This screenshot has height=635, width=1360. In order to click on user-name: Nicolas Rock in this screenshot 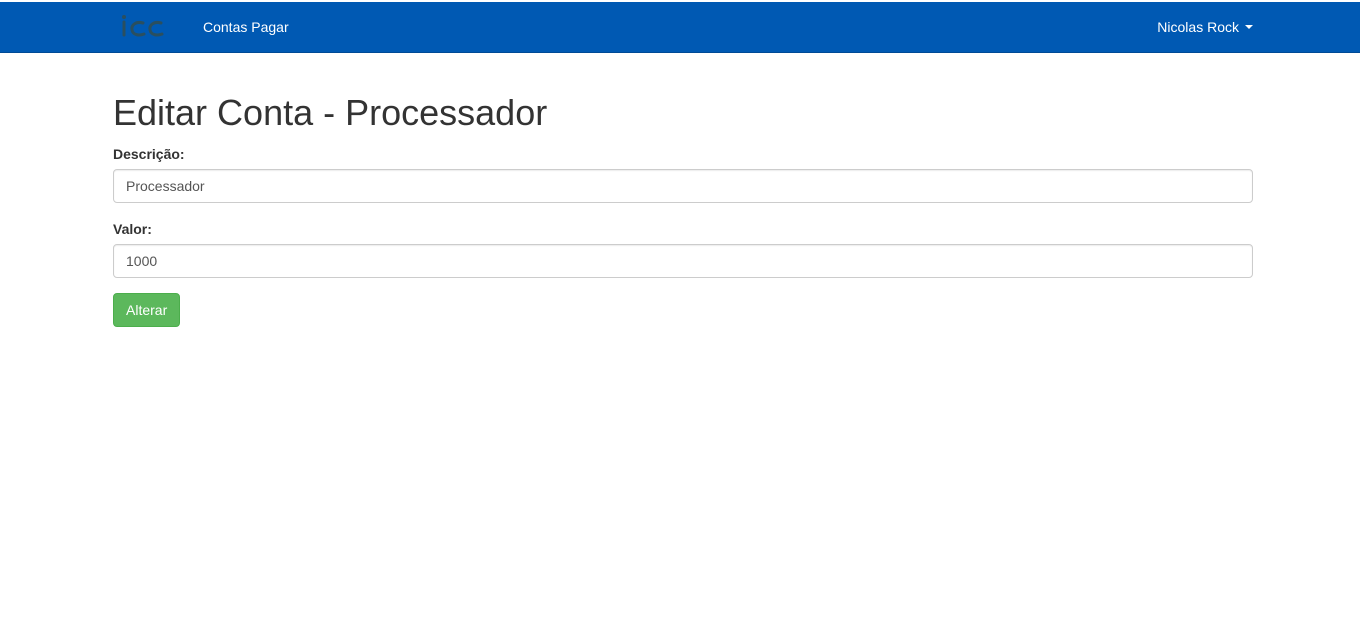, I will do `click(1198, 27)`.